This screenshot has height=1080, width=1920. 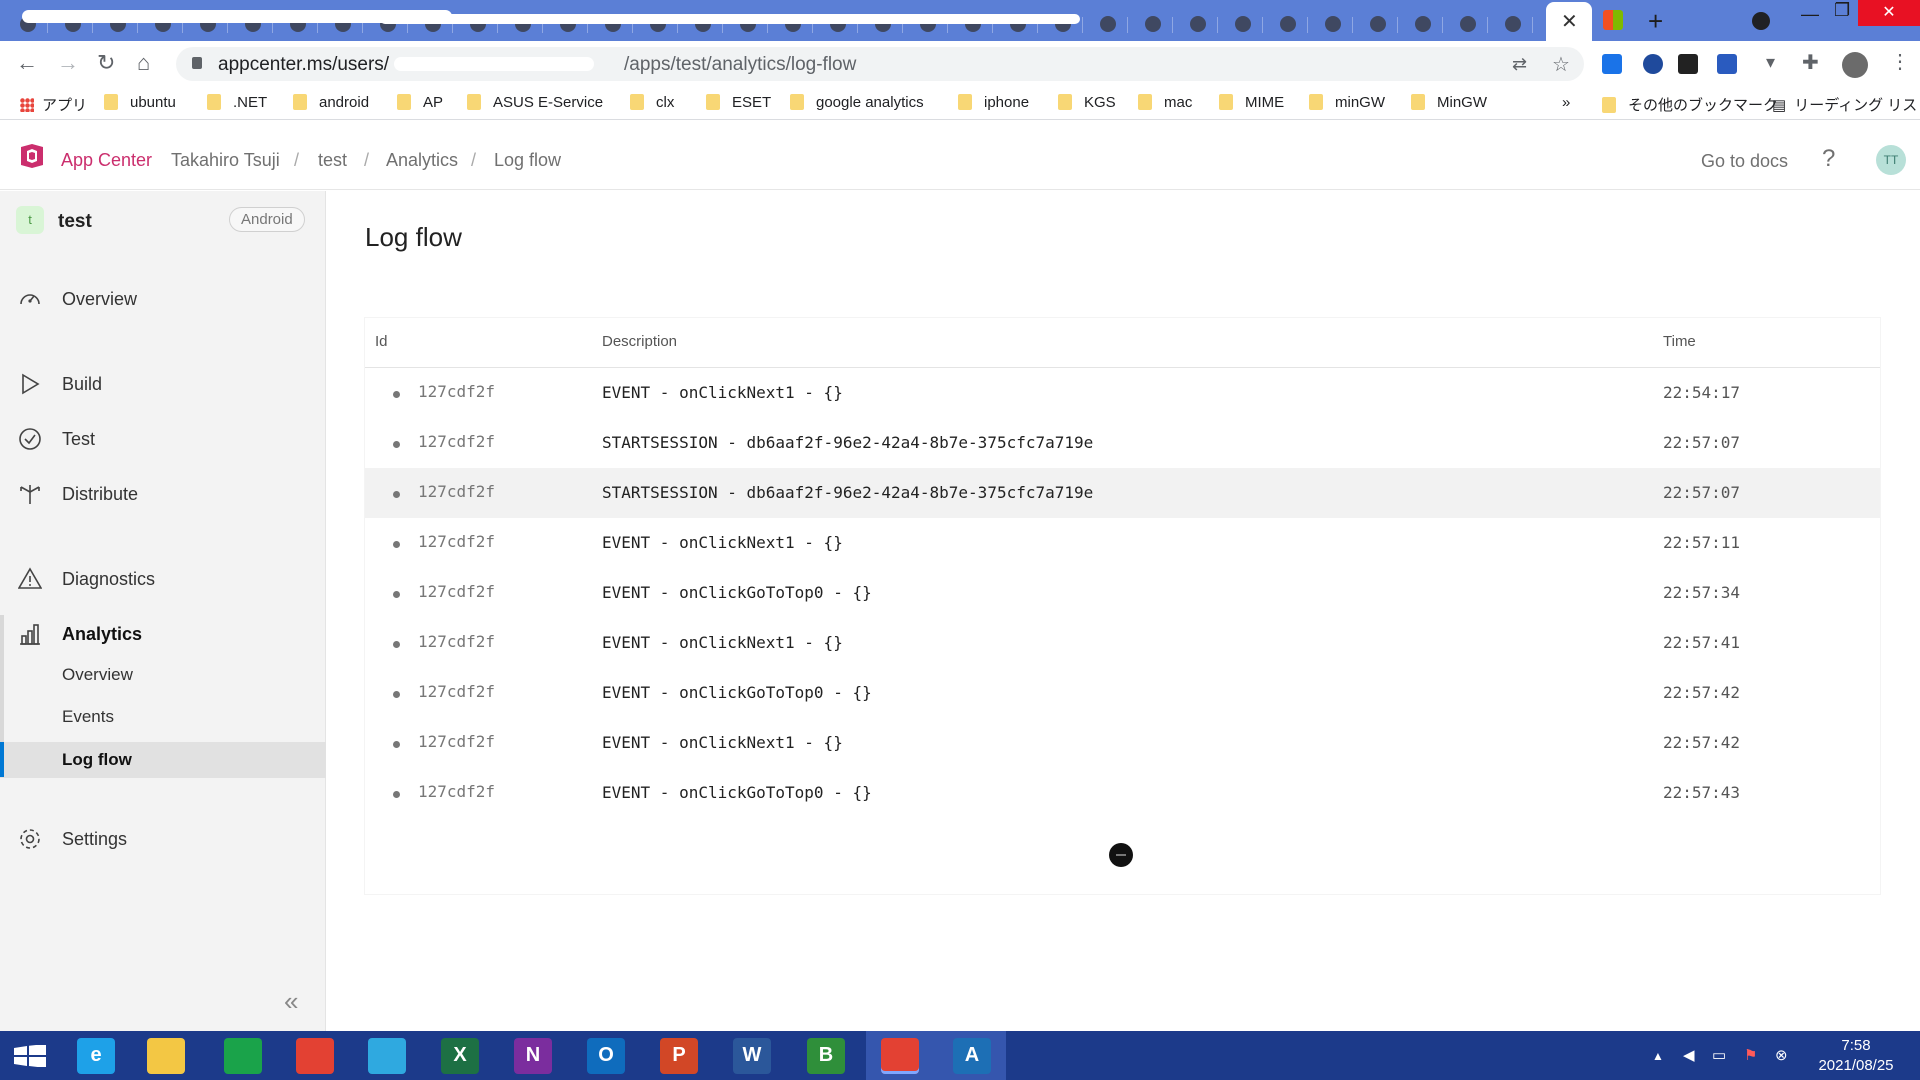 What do you see at coordinates (68, 63) in the screenshot?
I see `forward-icon: →` at bounding box center [68, 63].